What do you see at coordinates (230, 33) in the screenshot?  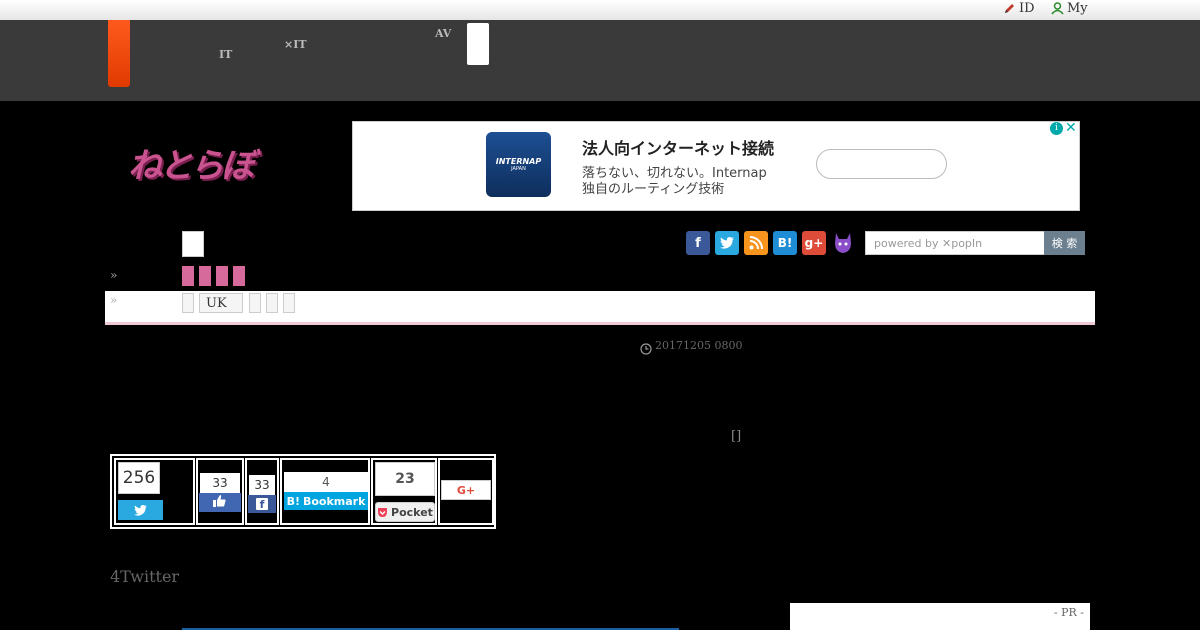 I see `nav-item-1-line1` at bounding box center [230, 33].